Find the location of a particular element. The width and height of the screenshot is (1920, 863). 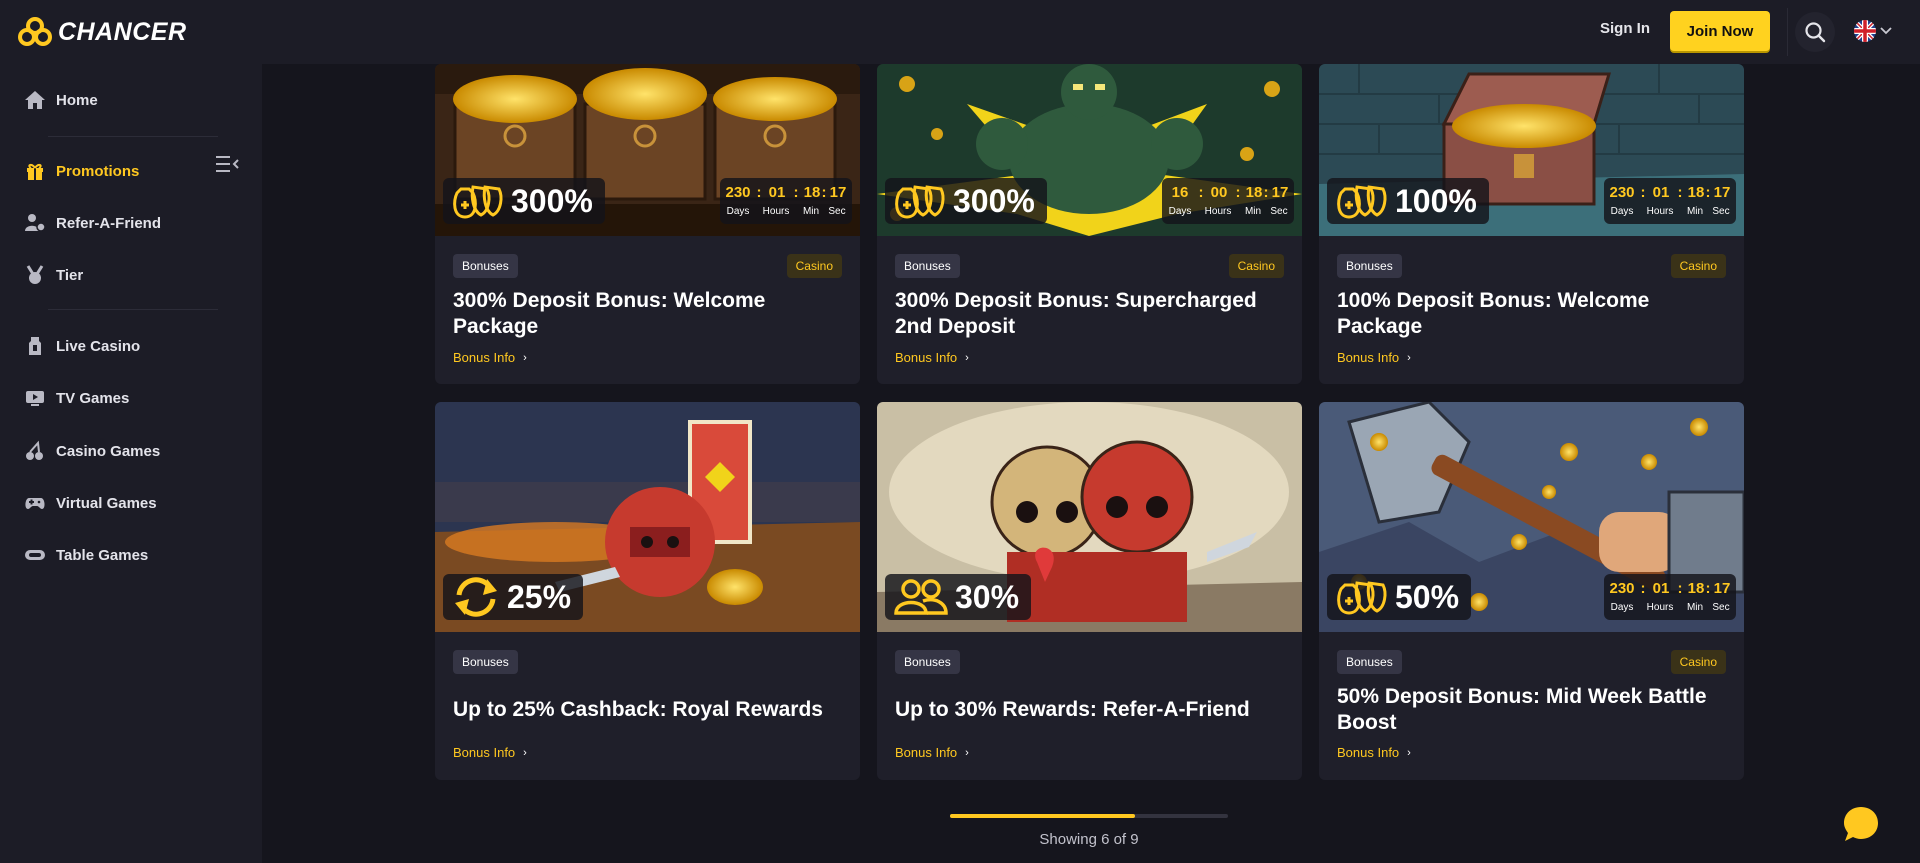

logo-icon is located at coordinates (35, 31).